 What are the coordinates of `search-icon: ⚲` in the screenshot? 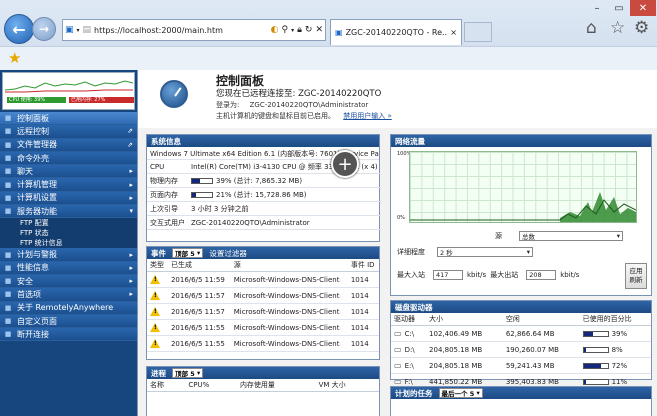 It's located at (285, 30).